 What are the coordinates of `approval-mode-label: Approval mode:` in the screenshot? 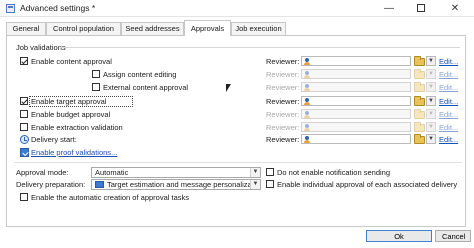 It's located at (42, 172).